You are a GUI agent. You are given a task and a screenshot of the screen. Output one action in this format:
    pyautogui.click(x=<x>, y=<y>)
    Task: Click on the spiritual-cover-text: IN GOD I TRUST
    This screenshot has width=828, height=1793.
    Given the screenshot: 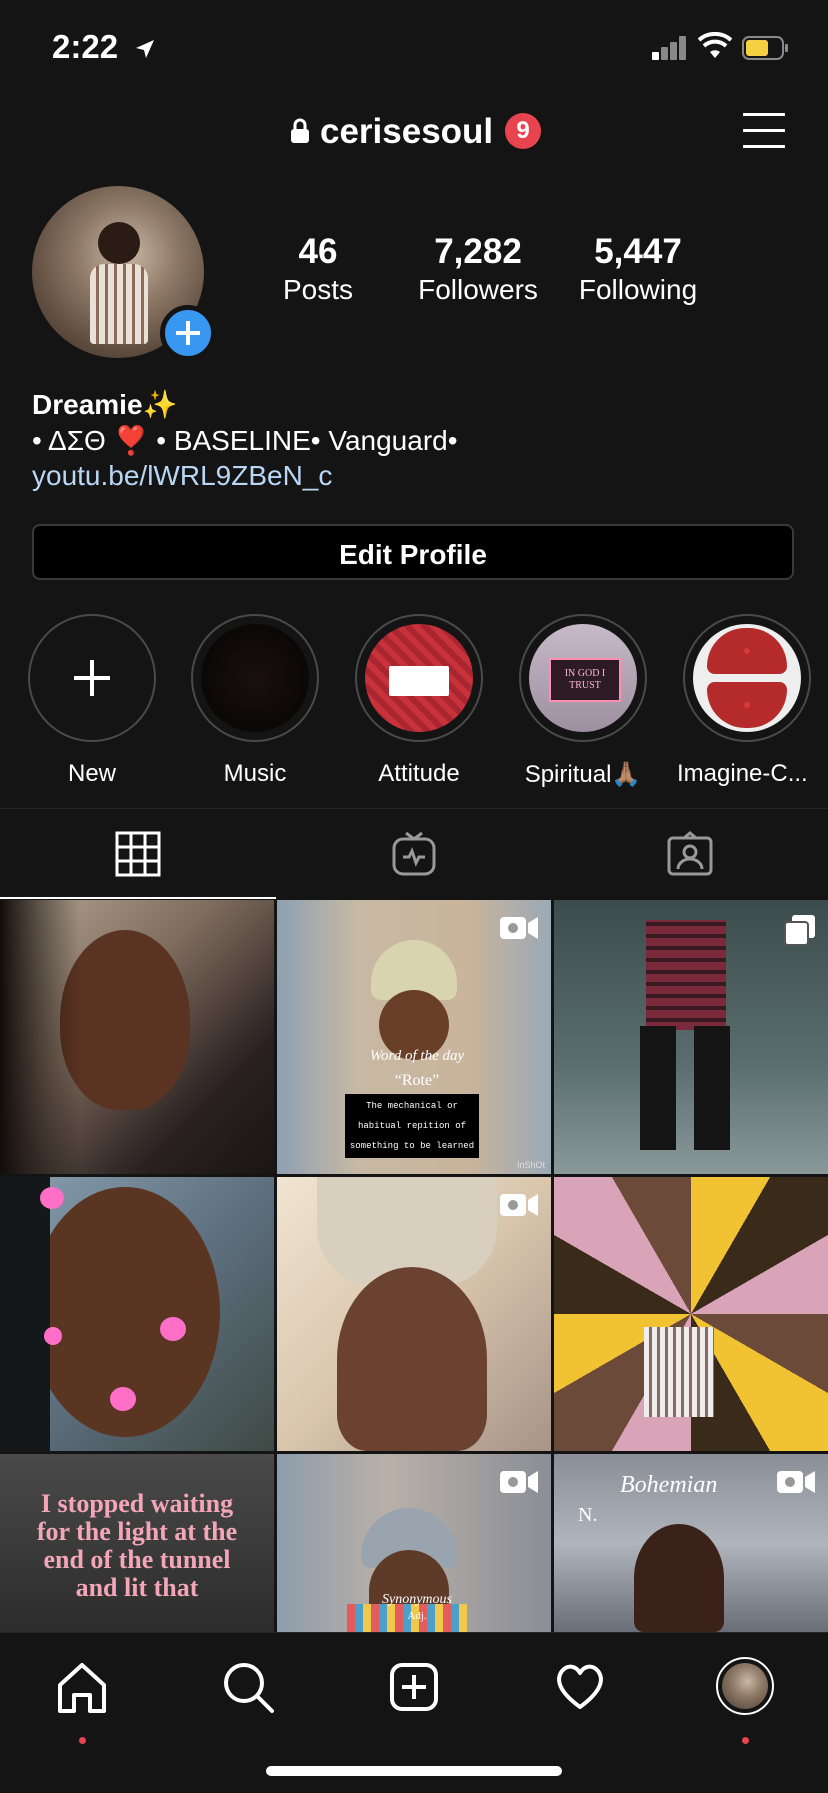 What is the action you would take?
    pyautogui.click(x=585, y=679)
    